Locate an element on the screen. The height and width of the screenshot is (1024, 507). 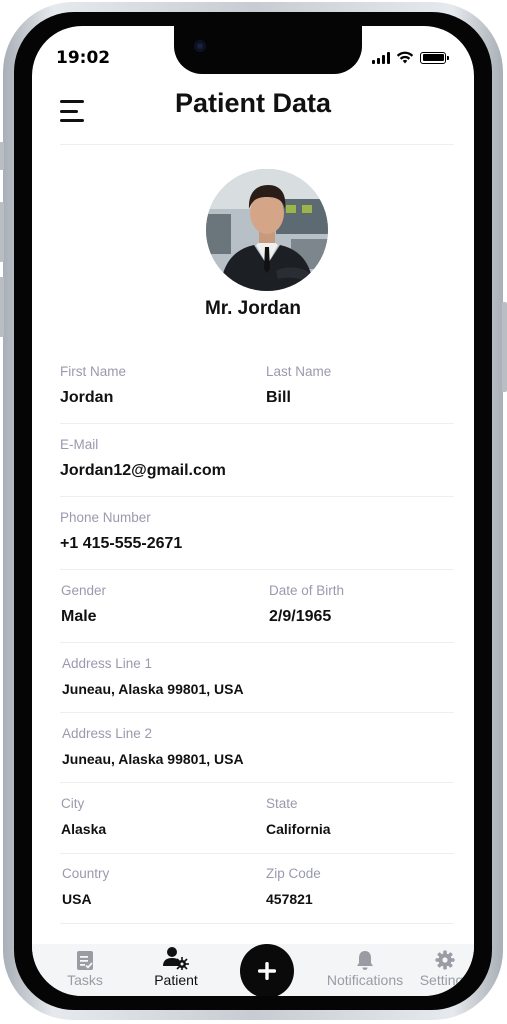
last-name-value: Bill is located at coordinates (278, 397).